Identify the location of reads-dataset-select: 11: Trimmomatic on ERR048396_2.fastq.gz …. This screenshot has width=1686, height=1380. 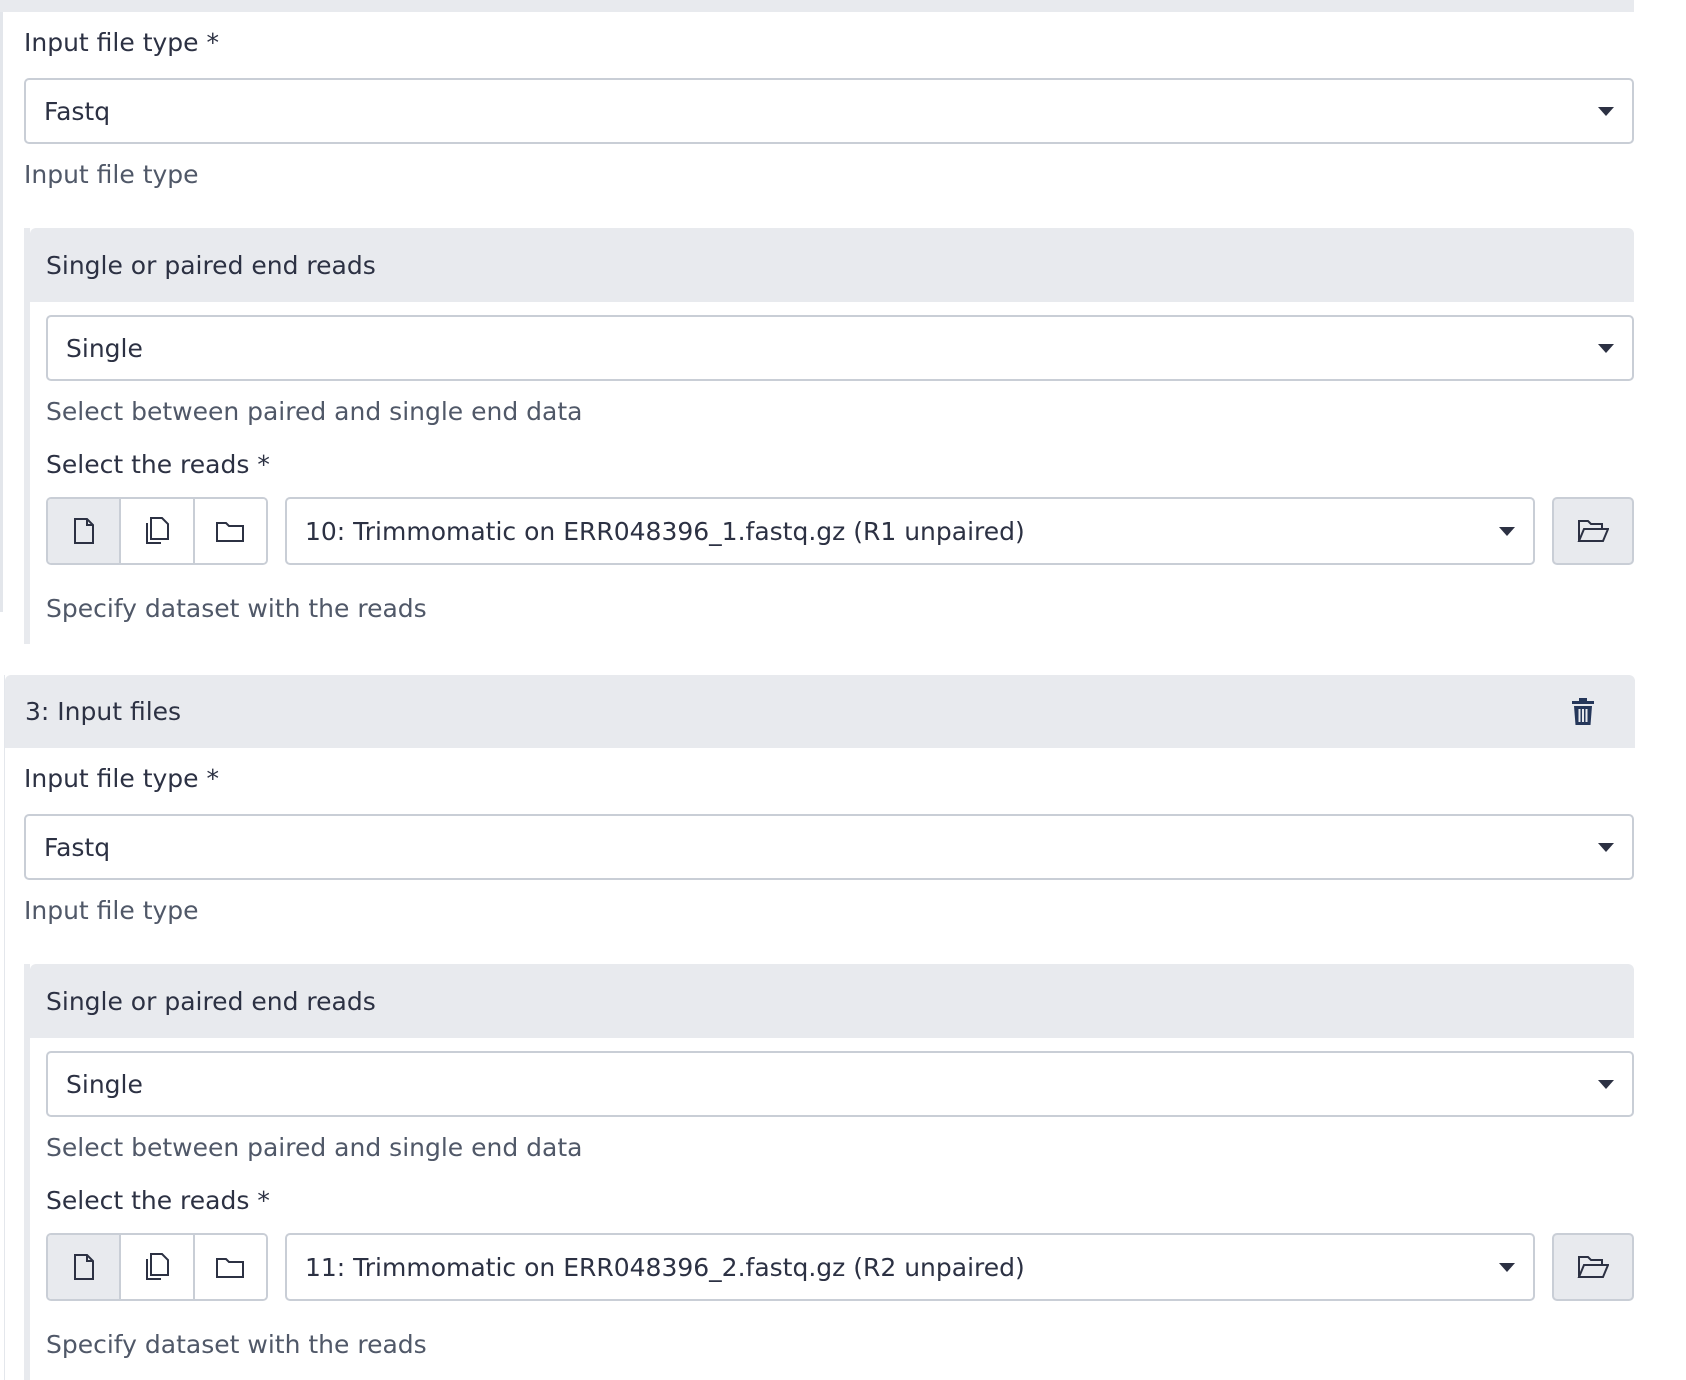
(910, 1267).